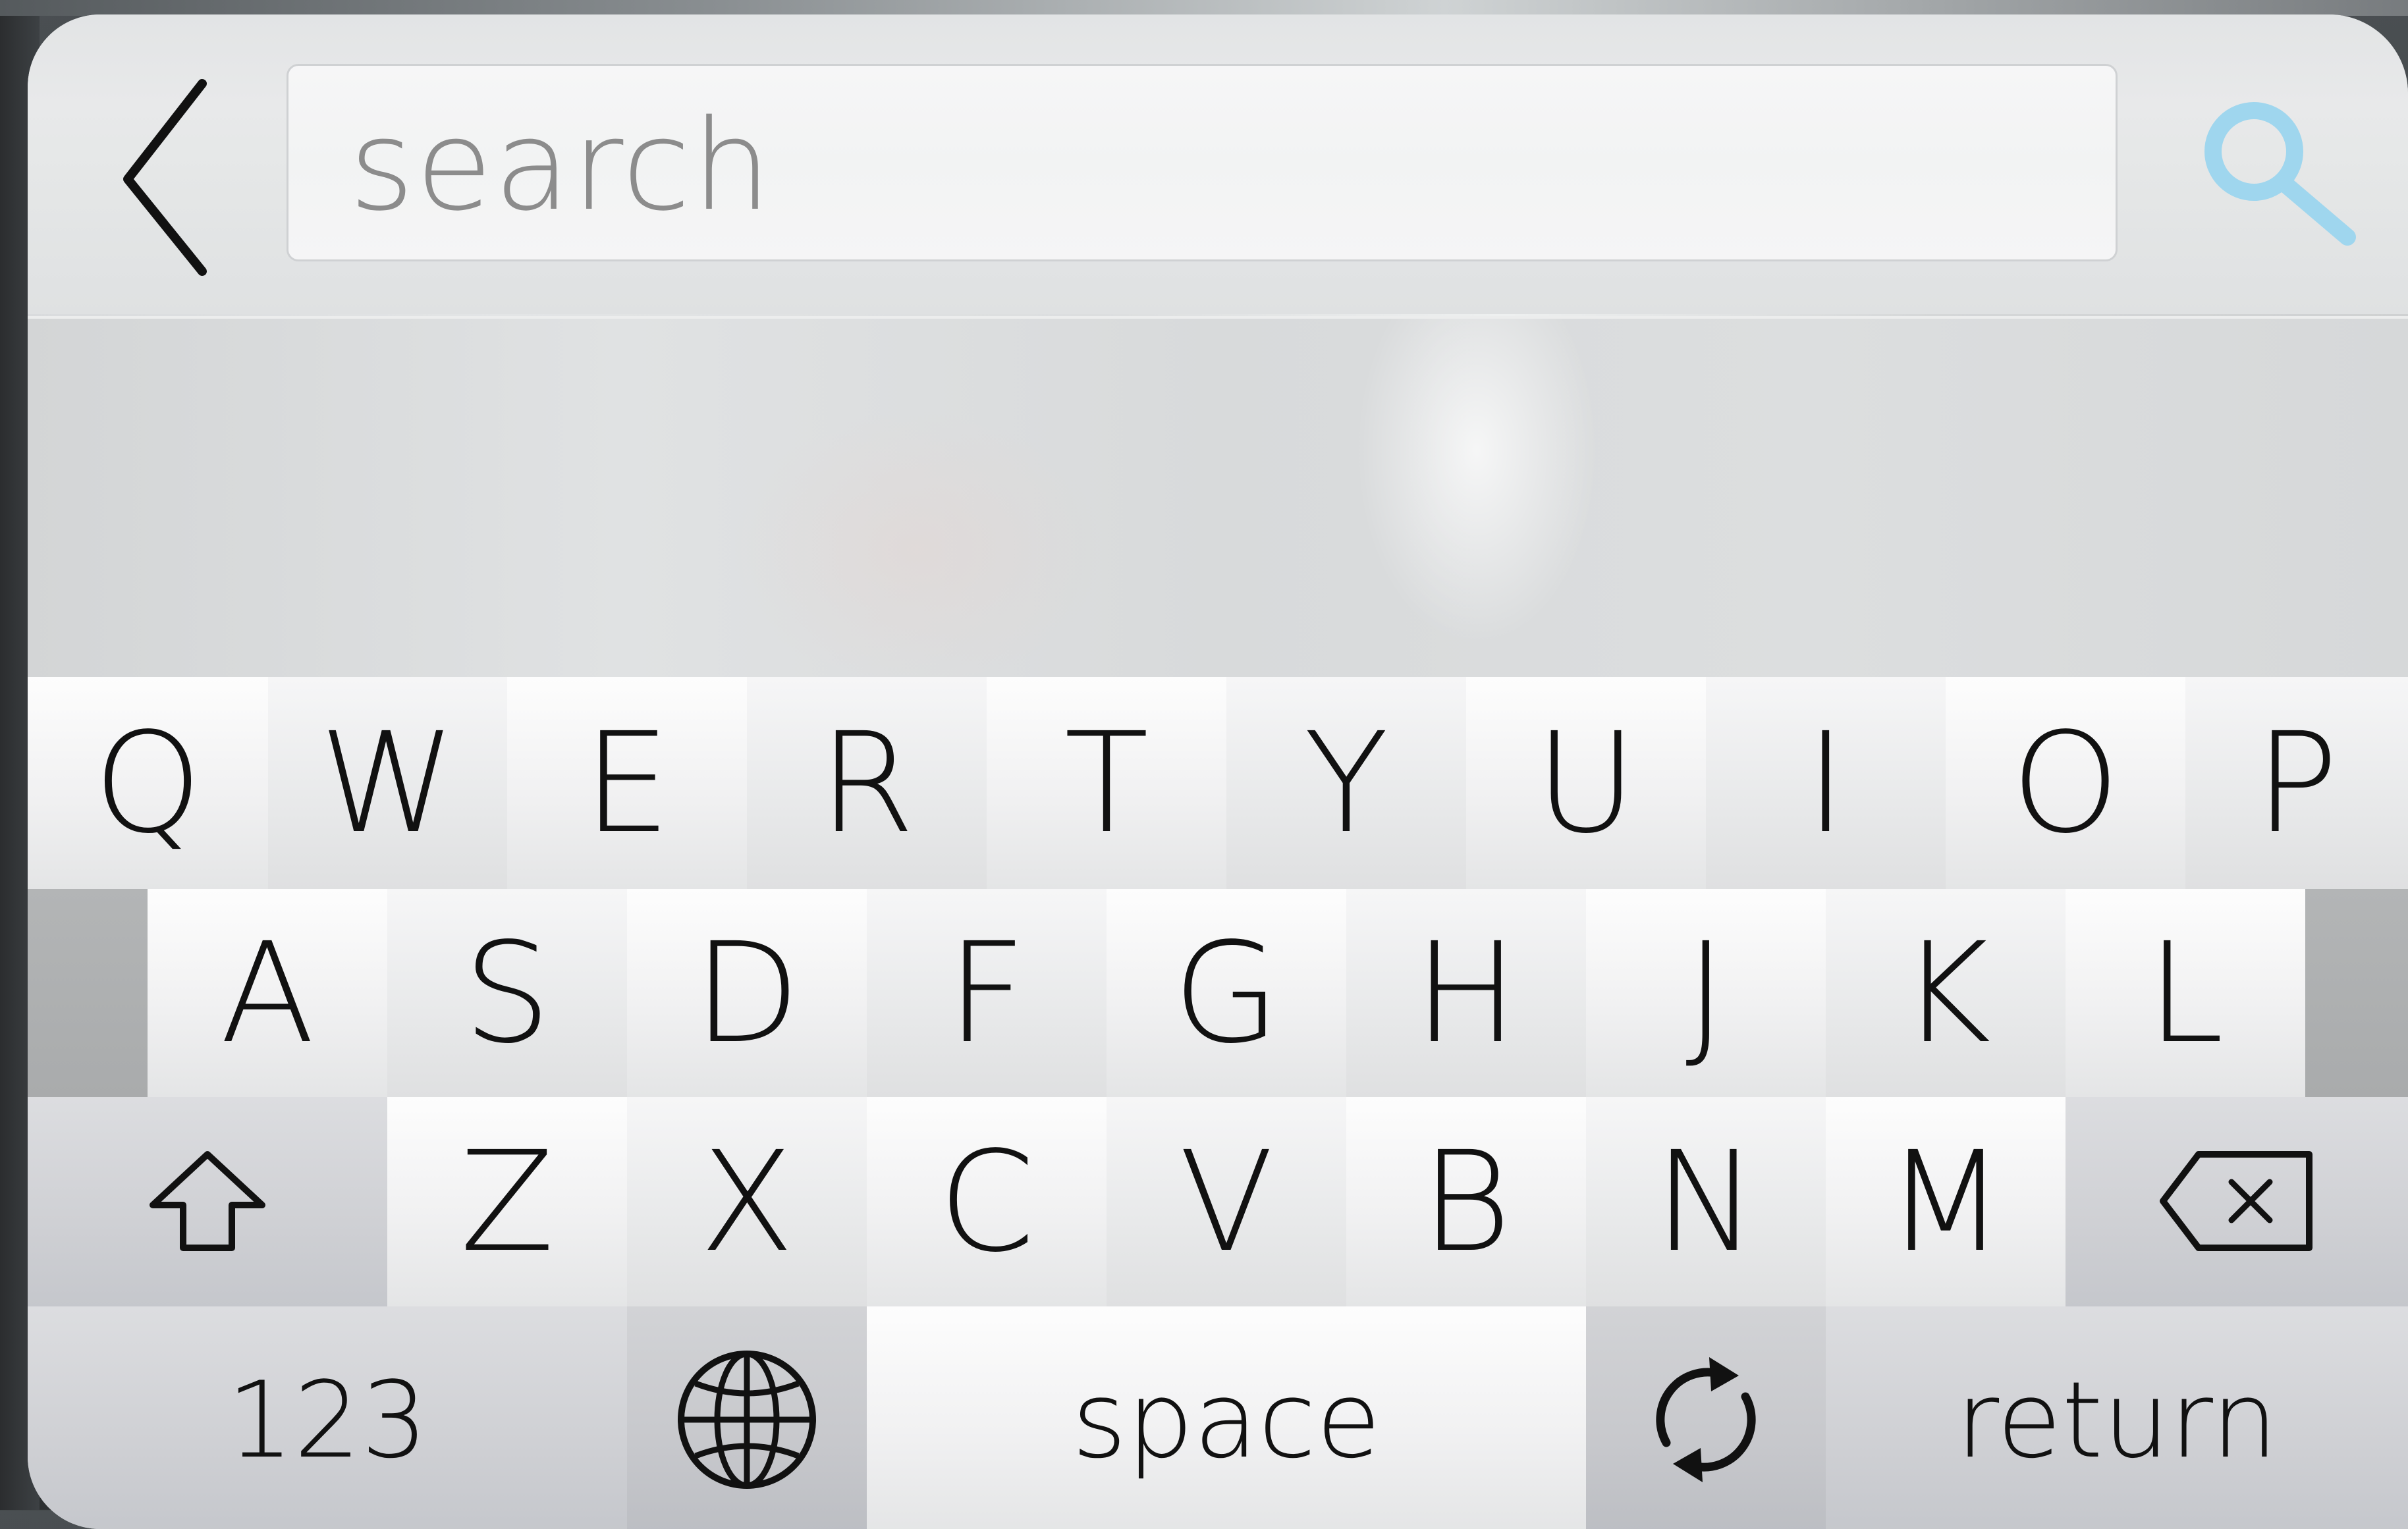 This screenshot has height=1529, width=2408. I want to click on key-n-label: N, so click(1706, 1202).